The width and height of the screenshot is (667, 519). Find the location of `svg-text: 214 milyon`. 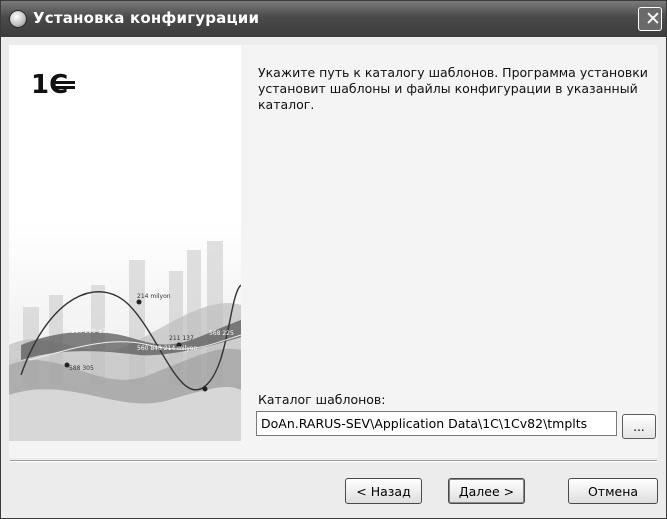

svg-text: 214 milyon is located at coordinates (154, 296).